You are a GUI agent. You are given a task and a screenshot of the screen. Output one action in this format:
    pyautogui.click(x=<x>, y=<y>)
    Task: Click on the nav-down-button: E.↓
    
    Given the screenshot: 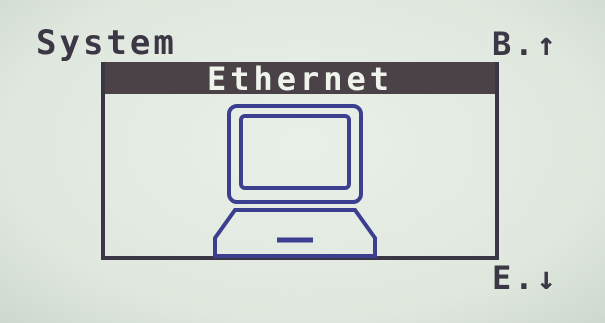 What is the action you would take?
    pyautogui.click(x=525, y=278)
    